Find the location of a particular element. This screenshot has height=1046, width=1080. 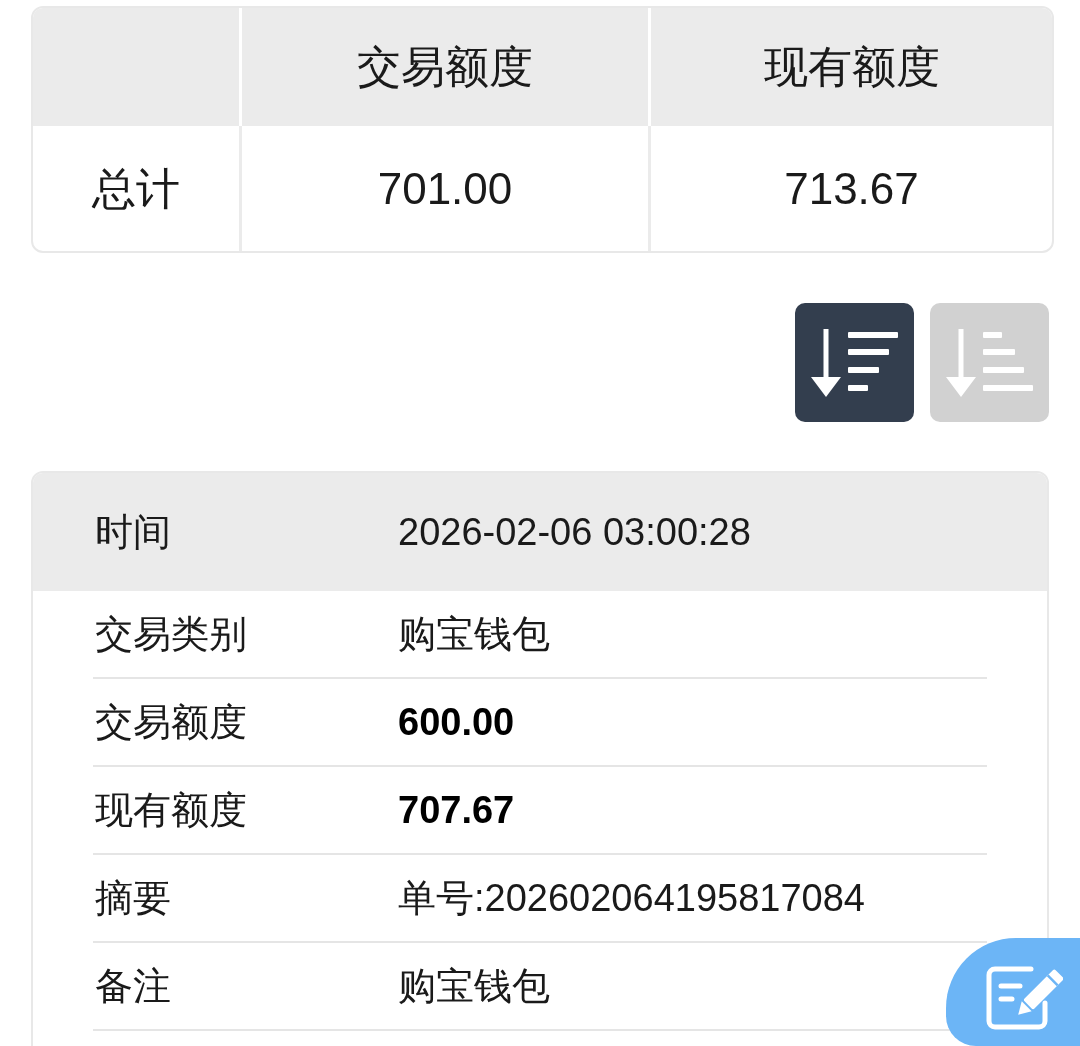

column-header: 交易额度 is located at coordinates (443, 67).